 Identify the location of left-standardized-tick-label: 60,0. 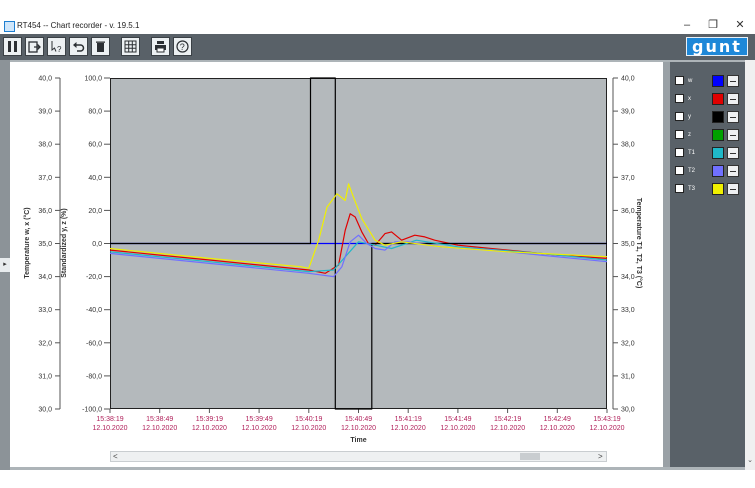
(95, 145).